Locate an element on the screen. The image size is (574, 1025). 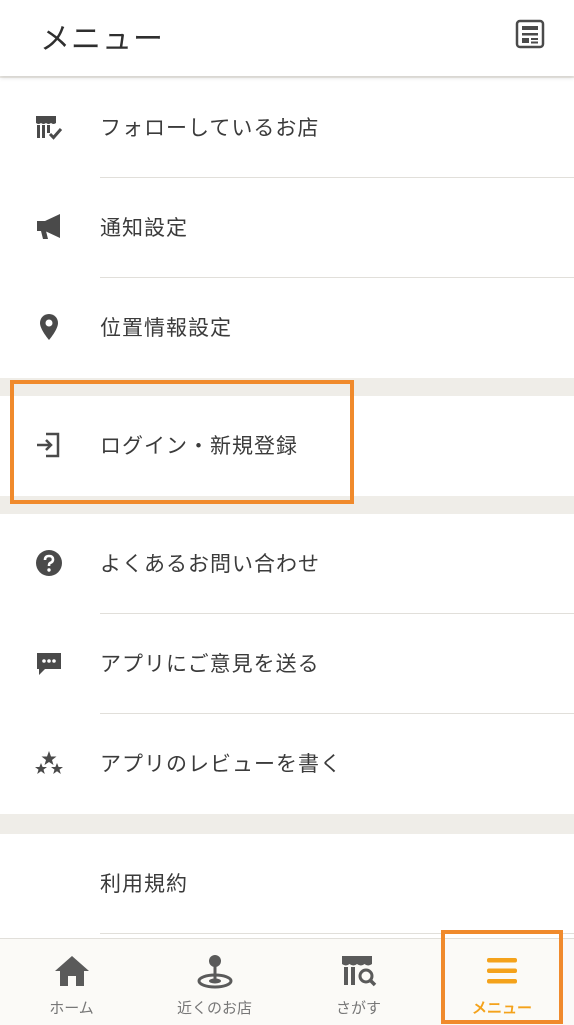
menu-item-terms: 利用規約 is located at coordinates (287, 884).